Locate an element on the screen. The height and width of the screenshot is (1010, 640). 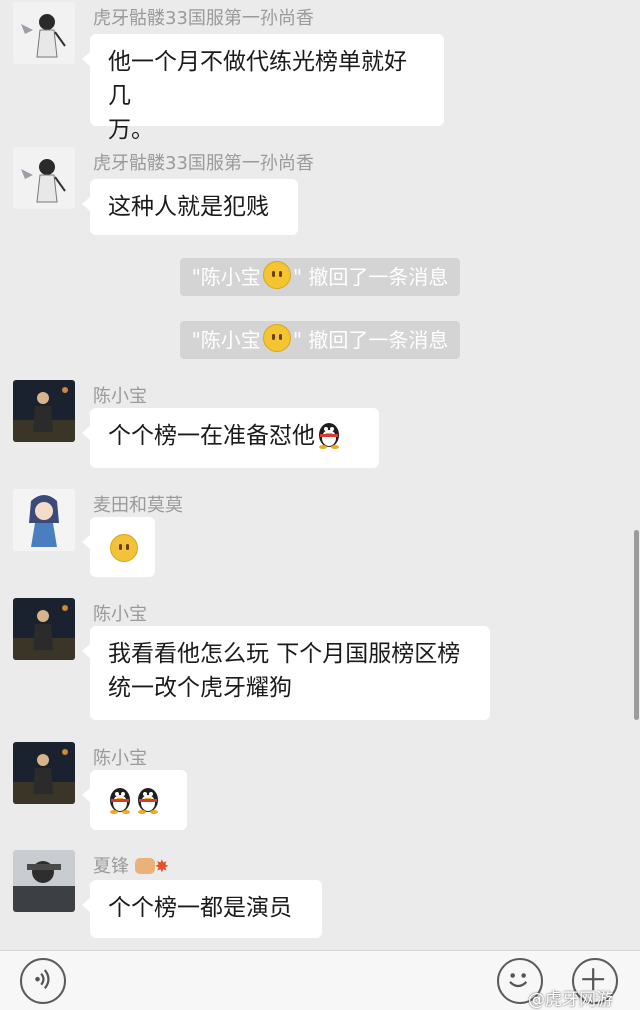
message-bubble: 他一个月不做代练光榜单就好几 万。 is located at coordinates (263, 88).